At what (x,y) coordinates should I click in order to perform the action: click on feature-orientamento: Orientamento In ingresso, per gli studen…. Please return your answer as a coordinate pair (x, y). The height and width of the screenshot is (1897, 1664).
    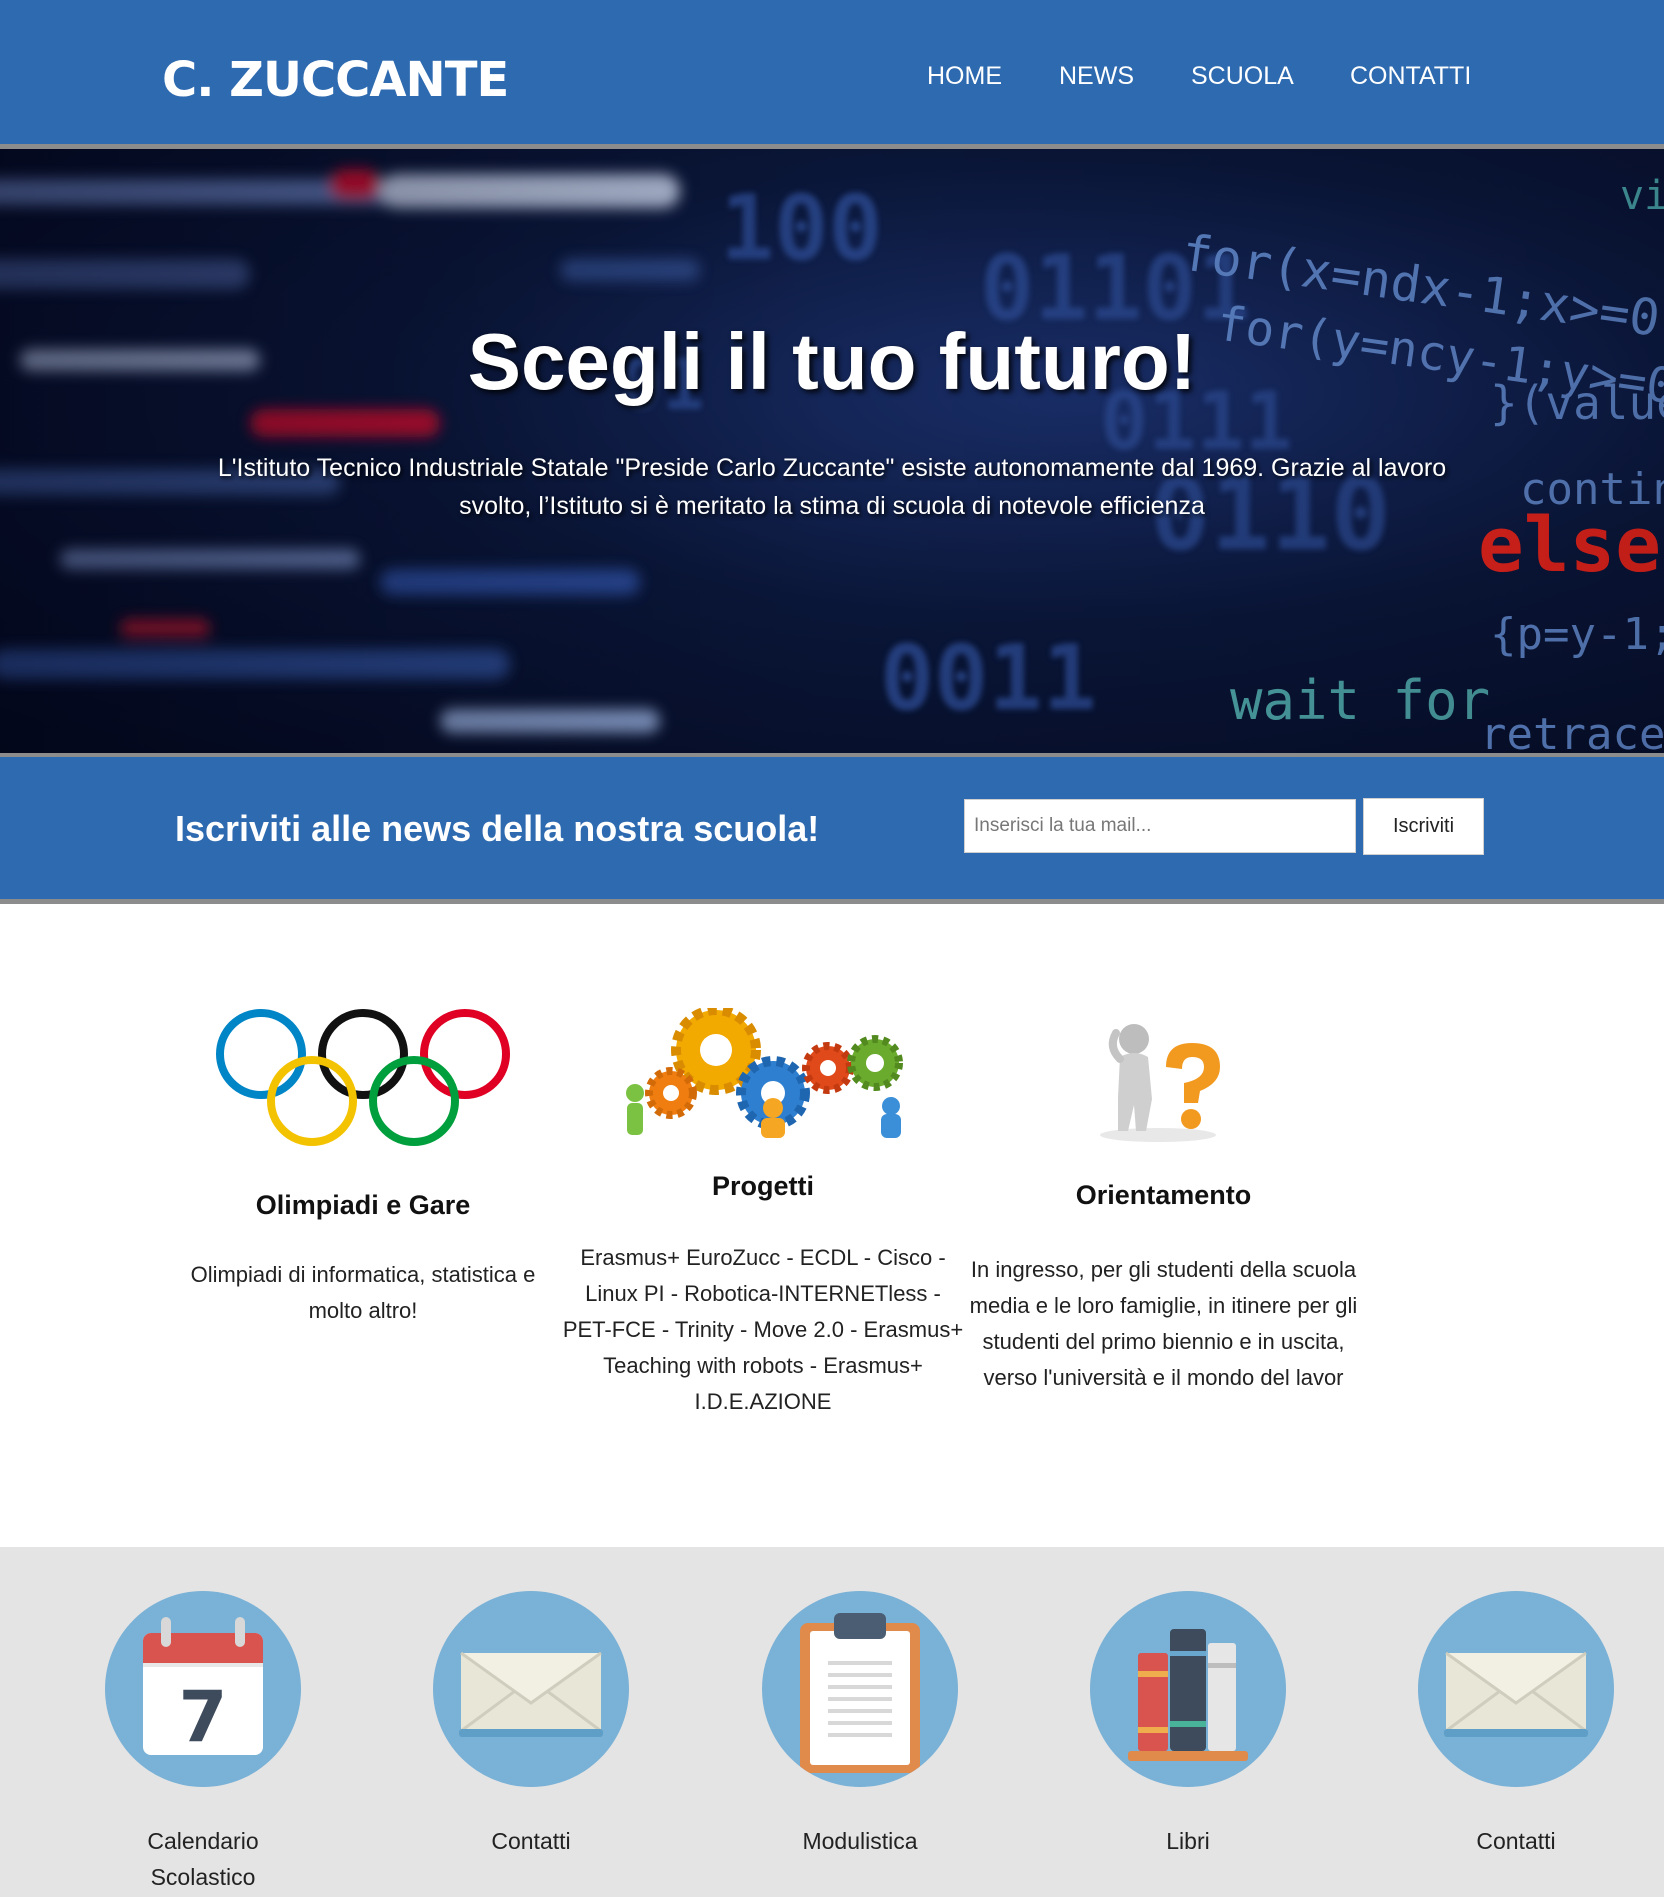
    Looking at the image, I should click on (1163, 1225).